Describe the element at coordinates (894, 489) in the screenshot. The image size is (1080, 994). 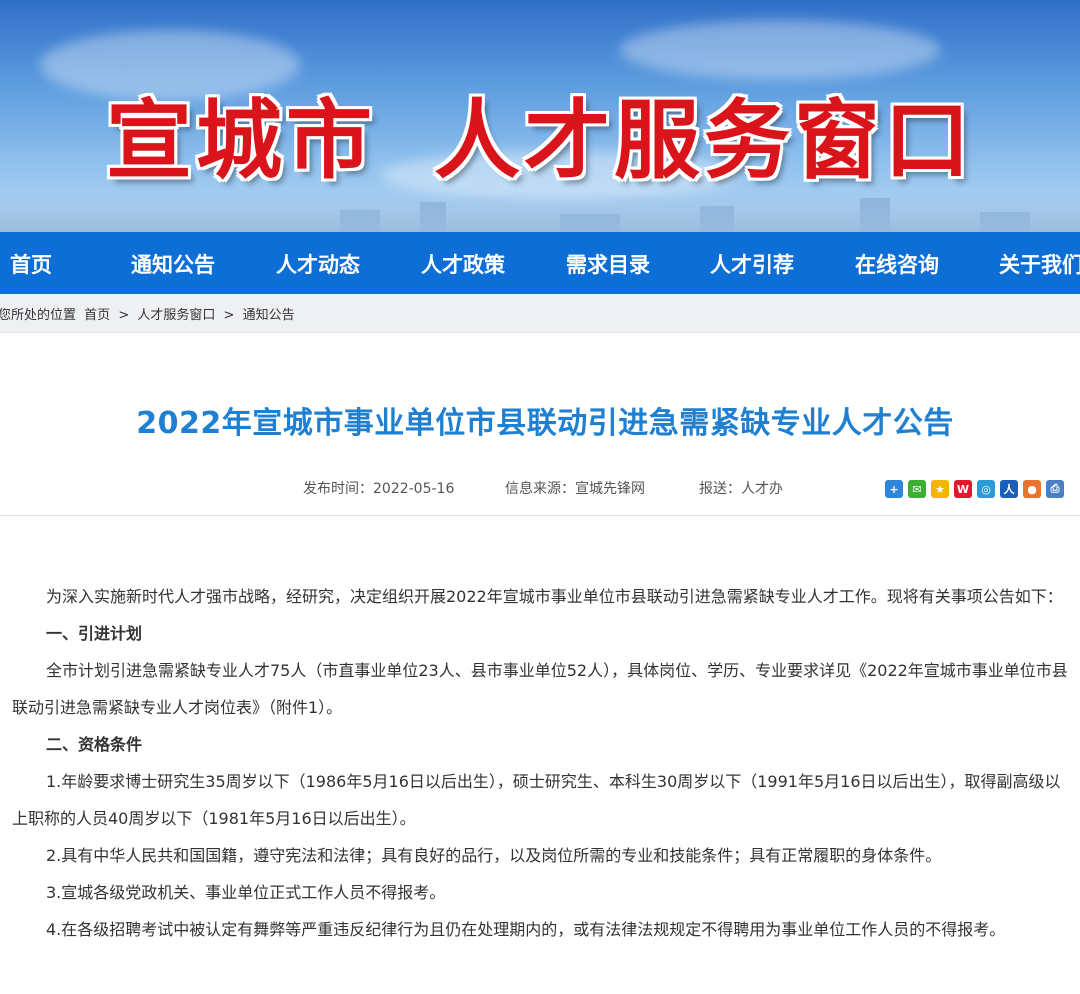
I see `plus-share-icon: +` at that location.